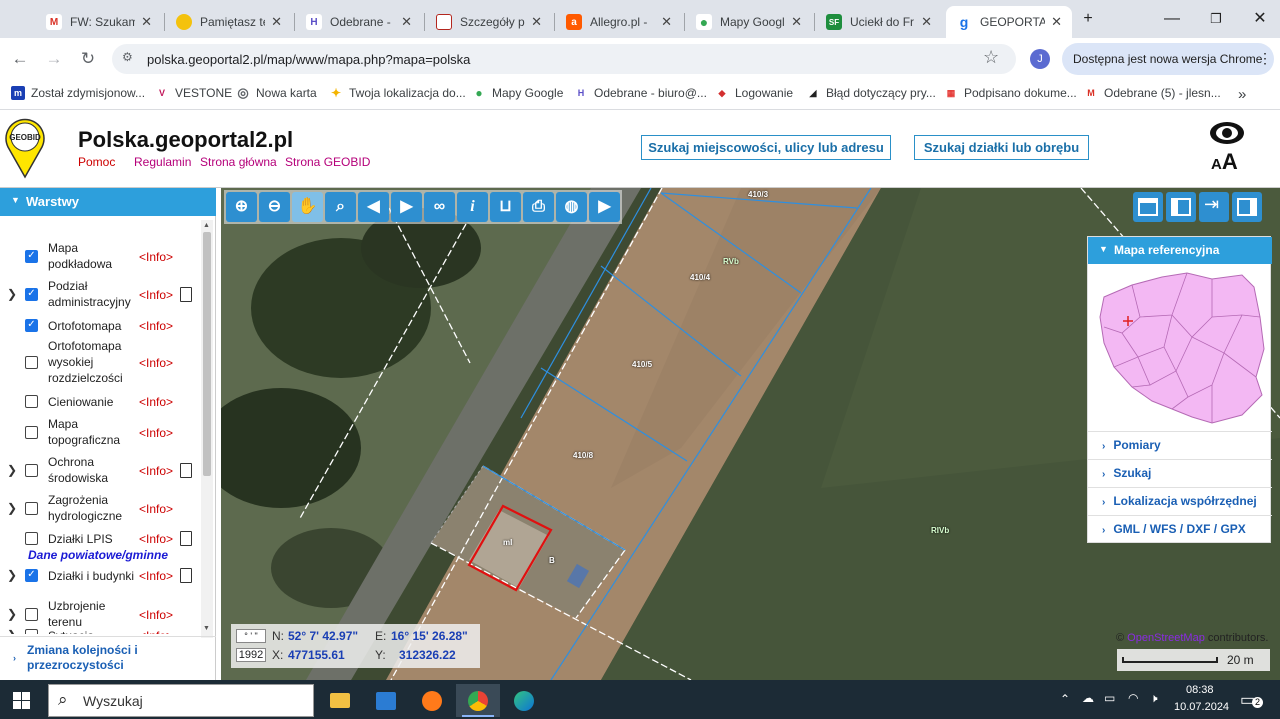  Describe the element at coordinates (1168, 59) in the screenshot. I see `chrome-update-button: Dostępna jest nowa wersja Chrome ⋮` at that location.